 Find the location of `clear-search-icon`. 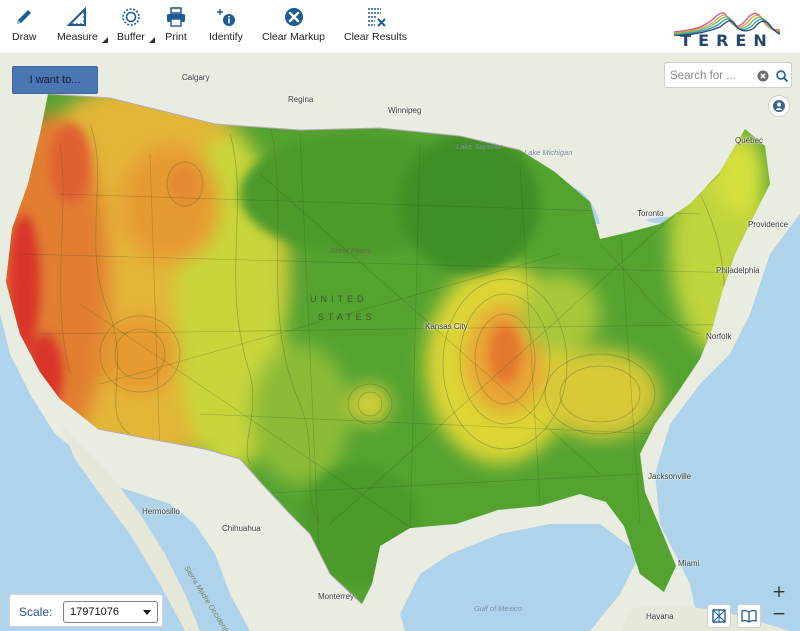

clear-search-icon is located at coordinates (763, 76).